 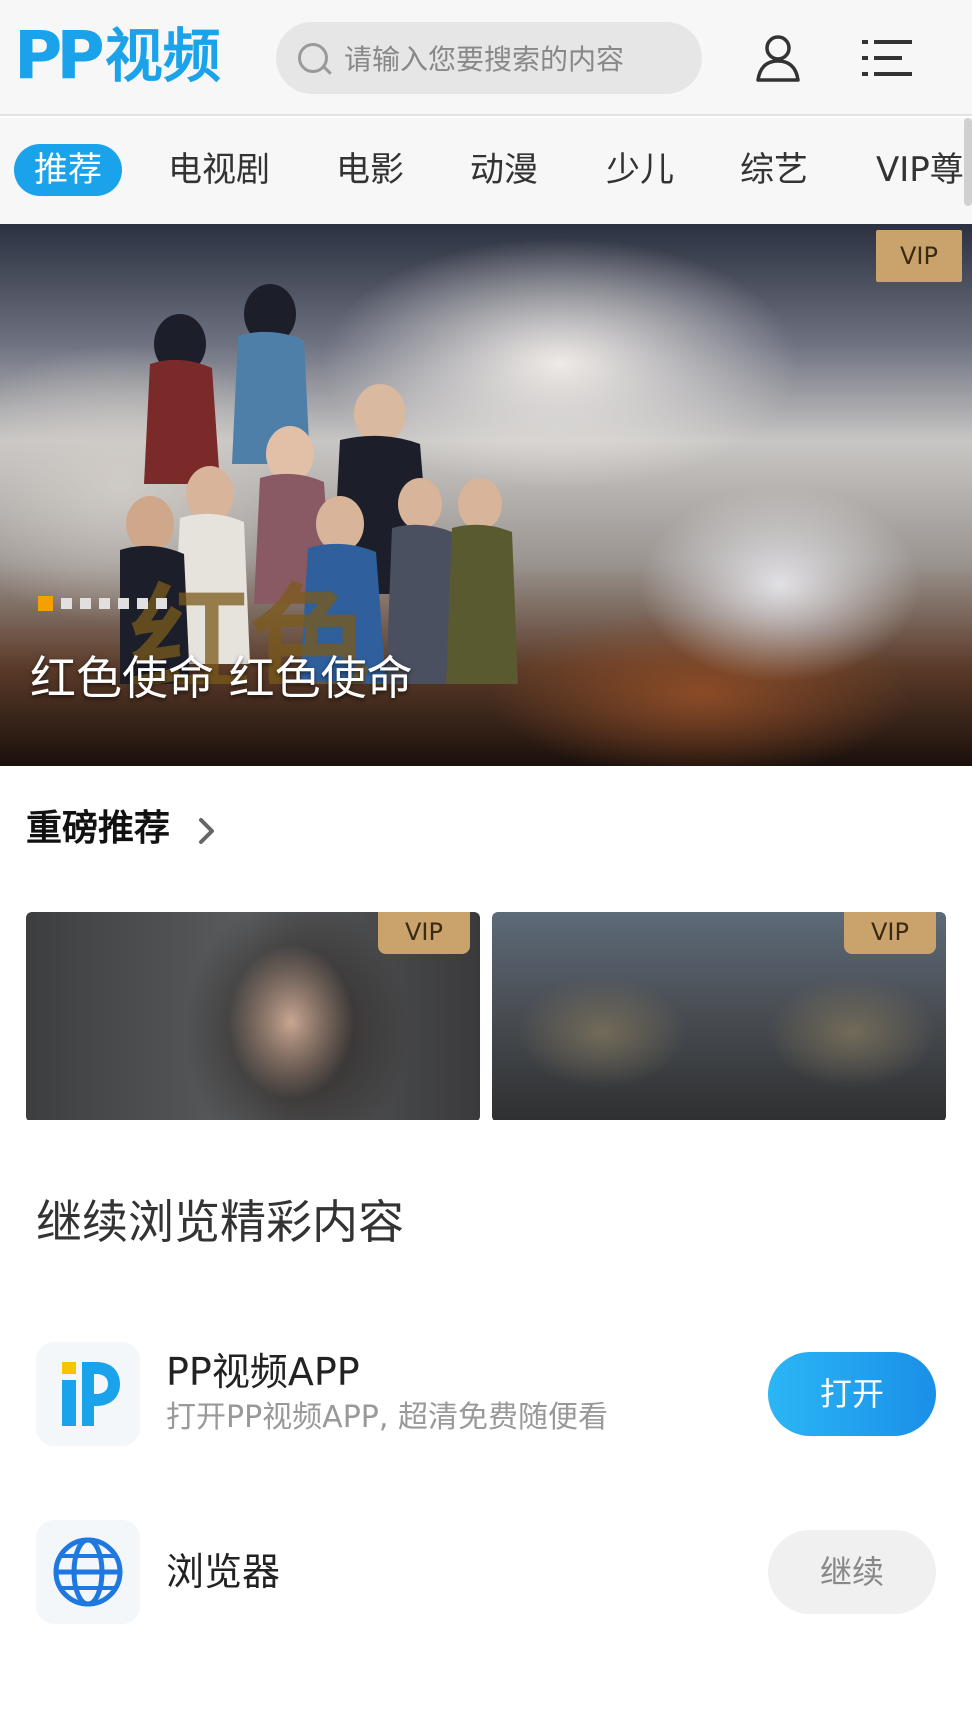 I want to click on open-app-button: 打开, so click(x=852, y=1394).